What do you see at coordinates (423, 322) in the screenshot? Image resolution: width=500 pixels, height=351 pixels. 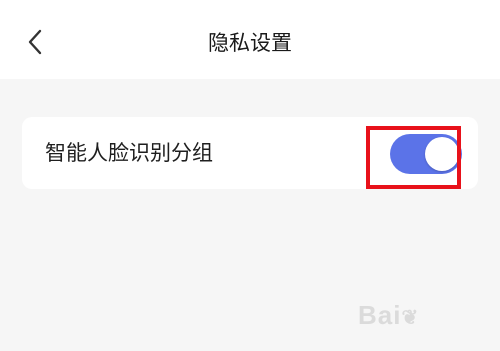 I see `baidu-watermark: Bai❦` at bounding box center [423, 322].